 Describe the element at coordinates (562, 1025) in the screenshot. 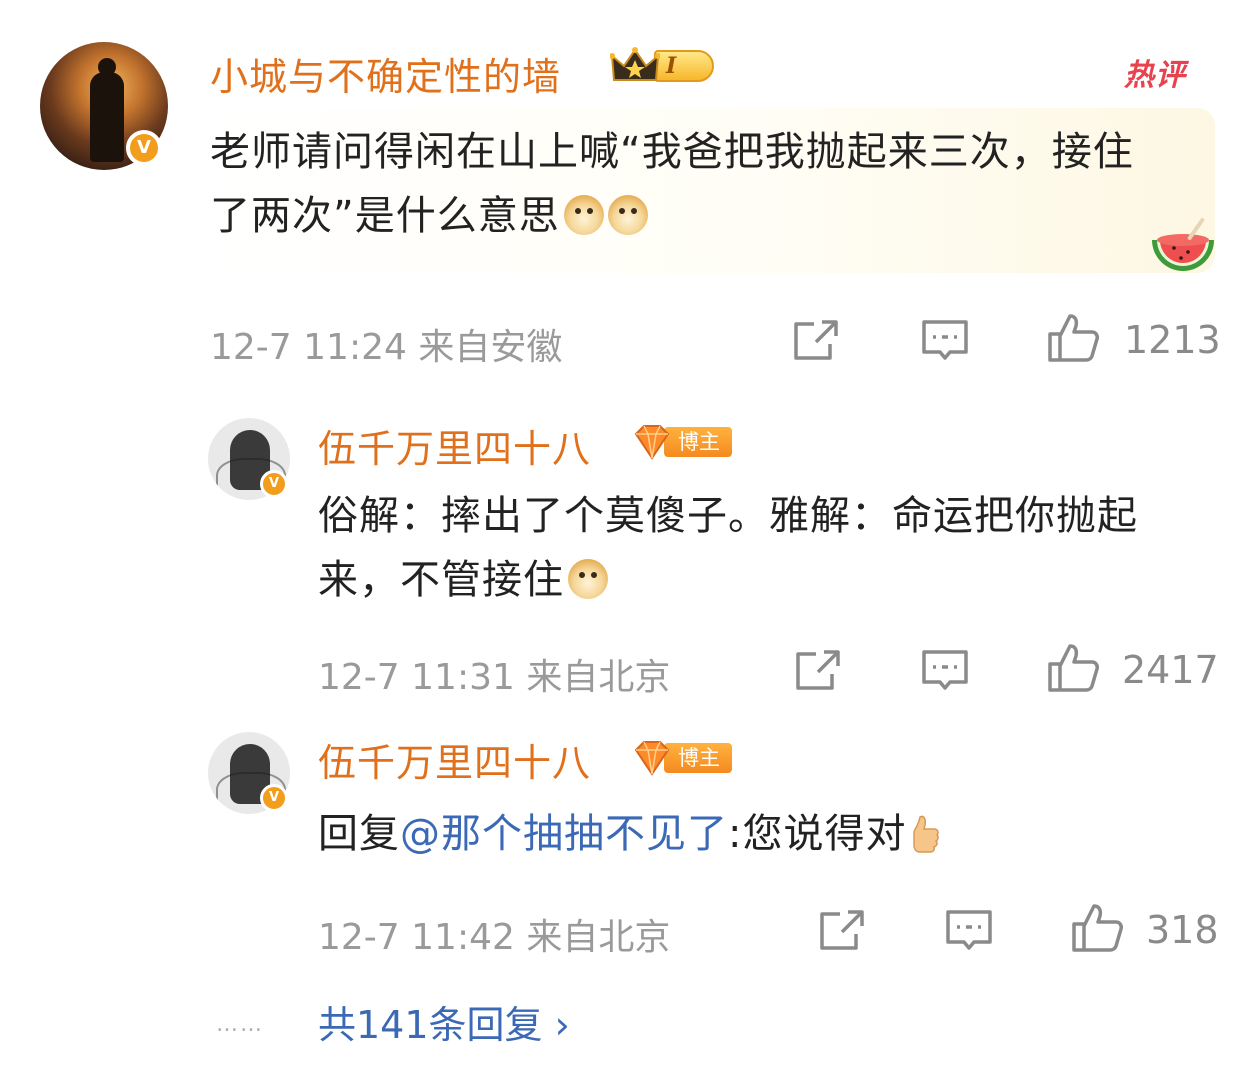

I see `chevron-right-icon: ›` at that location.